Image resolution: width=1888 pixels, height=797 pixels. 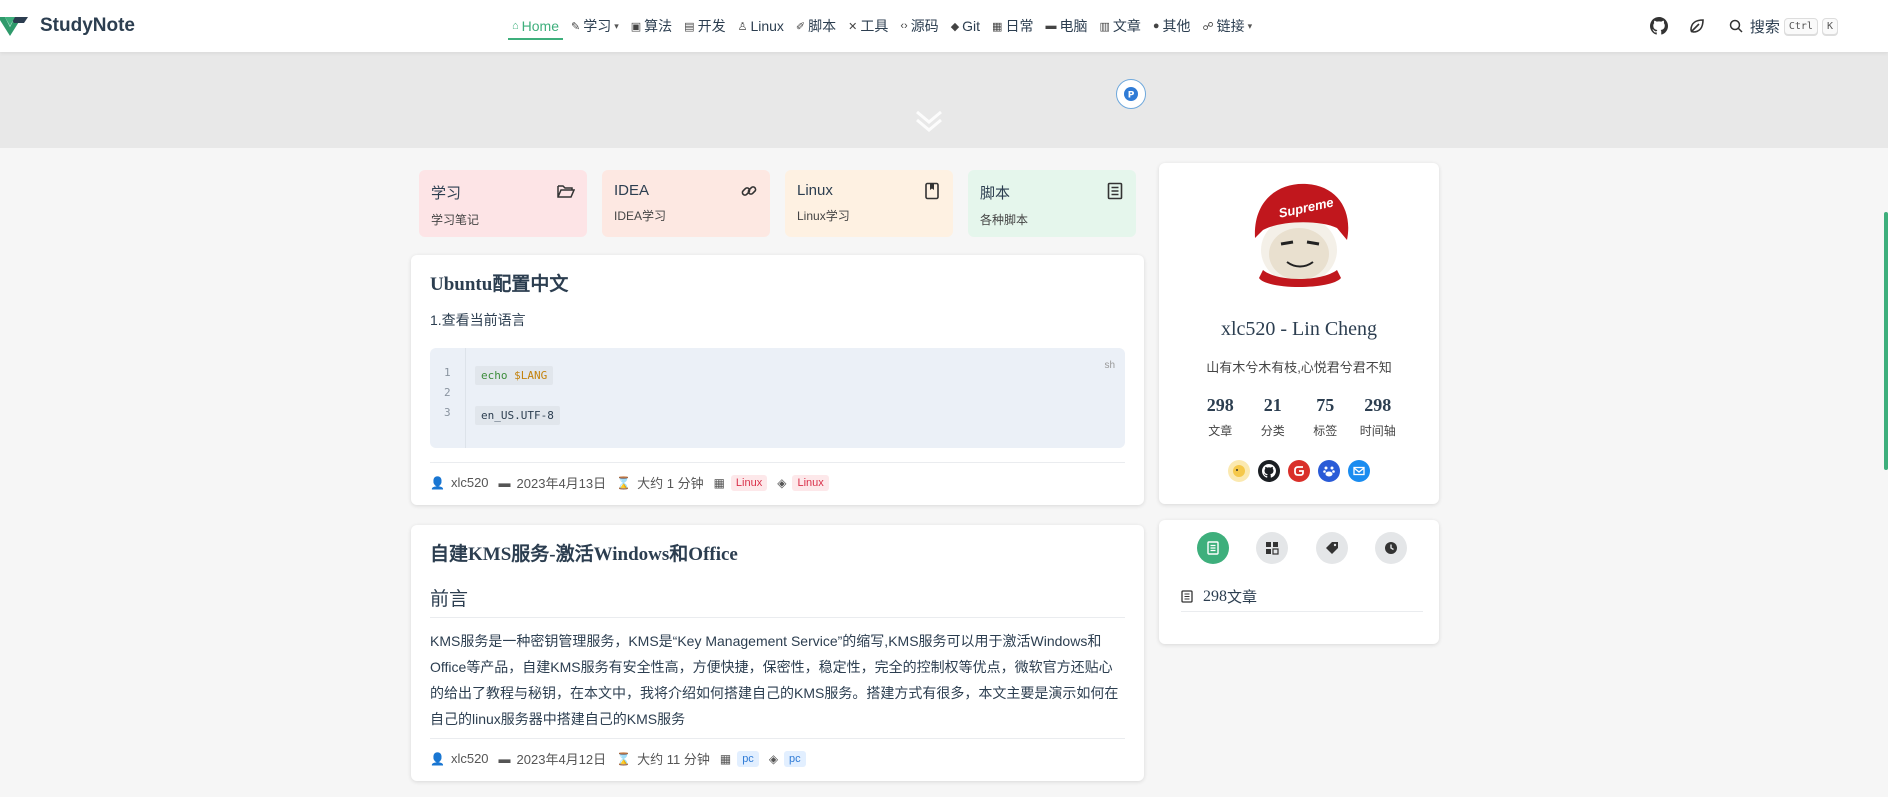 I want to click on nav-item-study: ✎ 学习 ▾, so click(x=595, y=26).